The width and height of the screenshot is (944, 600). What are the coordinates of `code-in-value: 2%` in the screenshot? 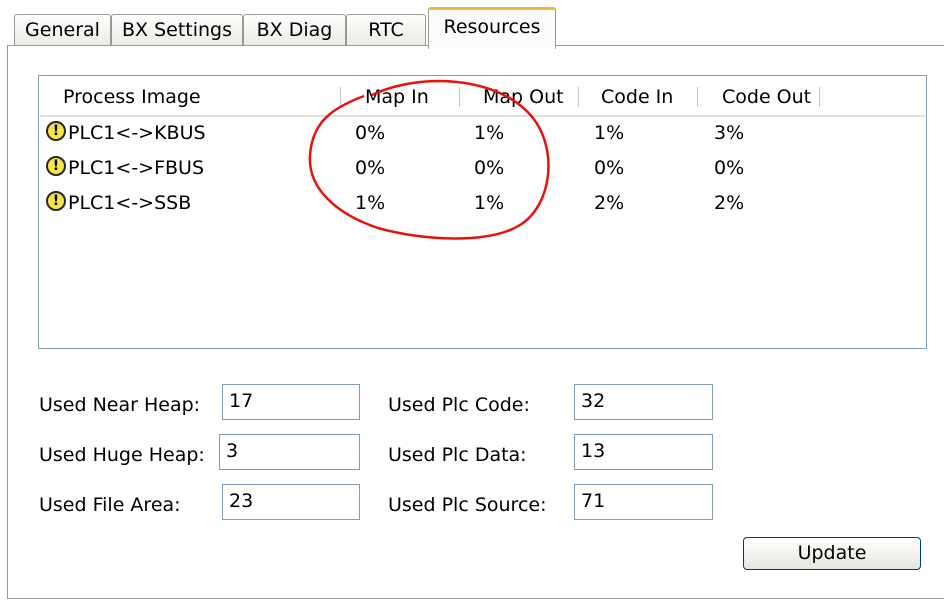 It's located at (609, 203).